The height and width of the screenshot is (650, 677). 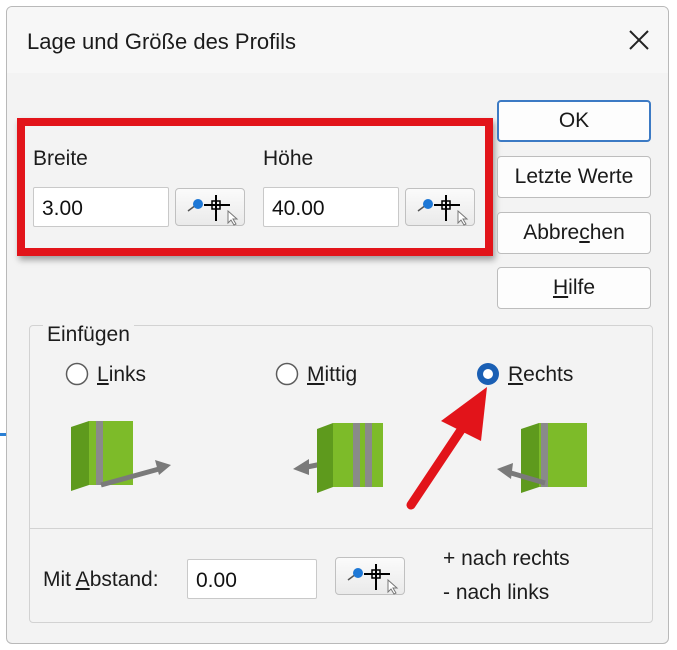 What do you see at coordinates (287, 374) in the screenshot?
I see `radio-mittig` at bounding box center [287, 374].